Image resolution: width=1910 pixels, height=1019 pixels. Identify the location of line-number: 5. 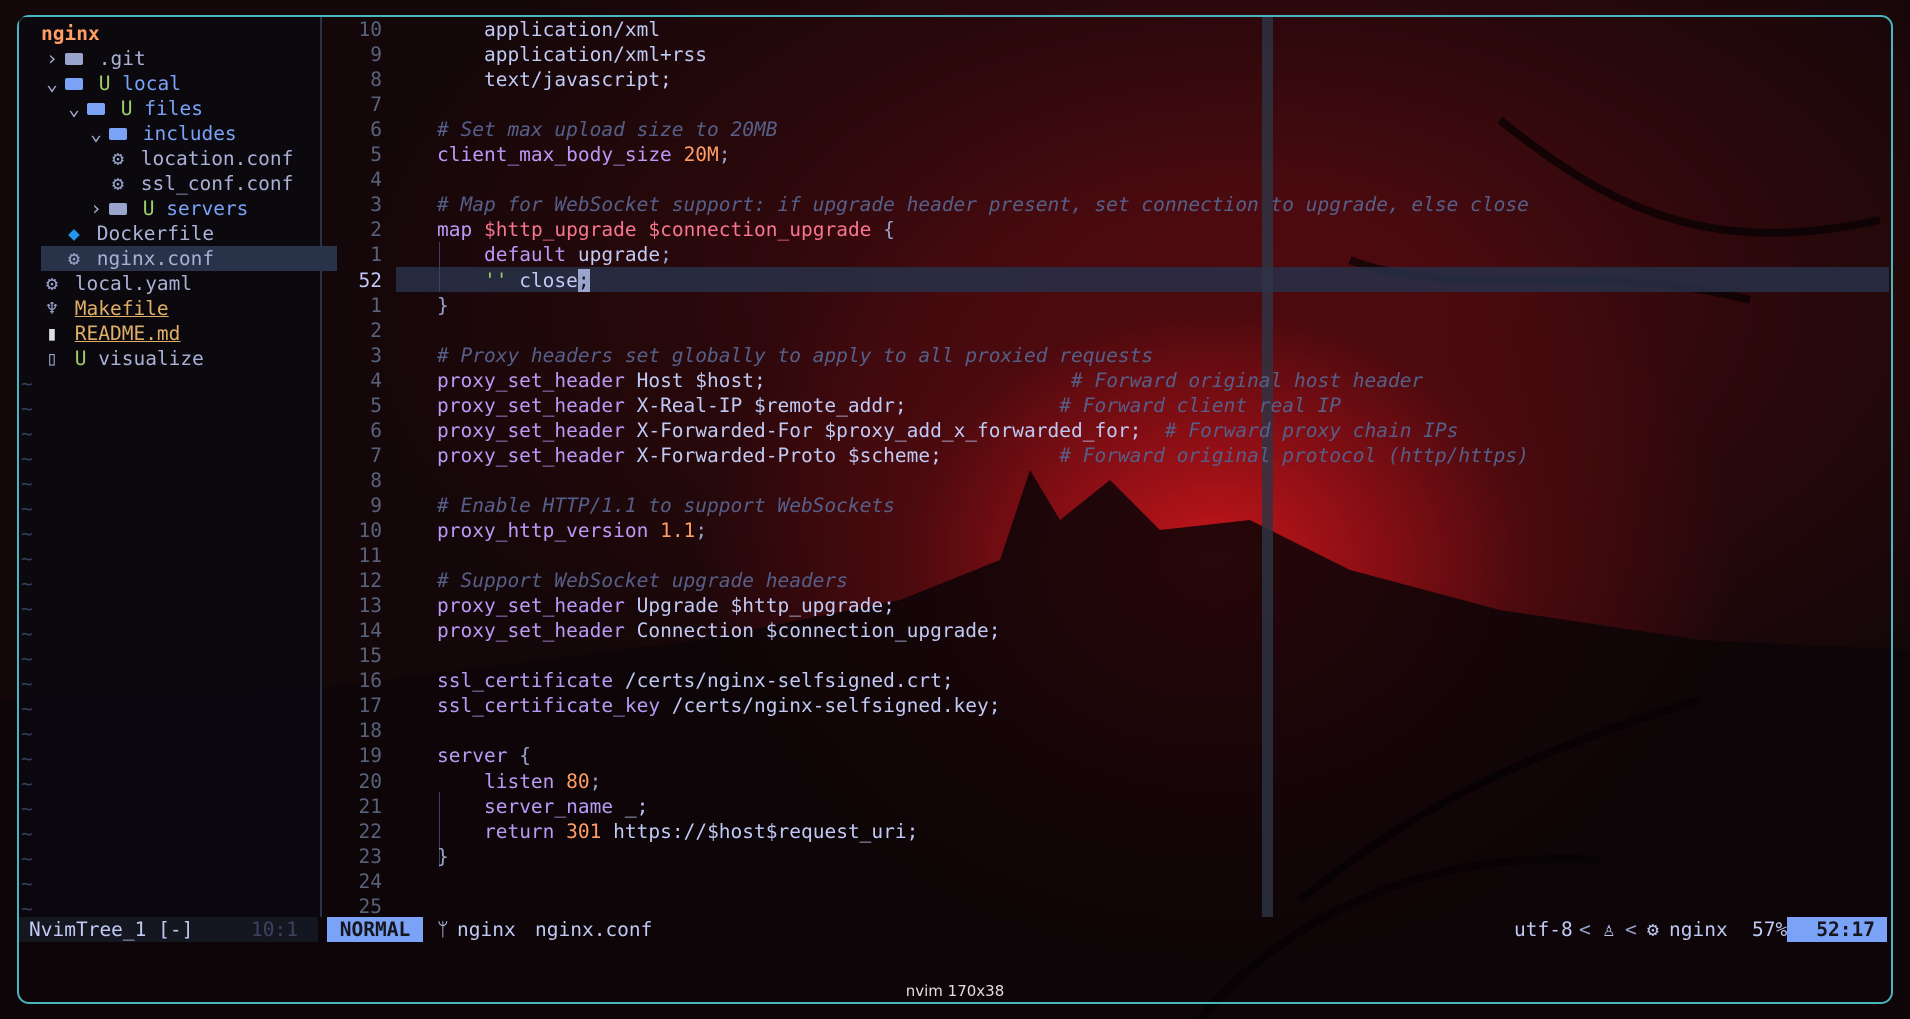
(376, 405).